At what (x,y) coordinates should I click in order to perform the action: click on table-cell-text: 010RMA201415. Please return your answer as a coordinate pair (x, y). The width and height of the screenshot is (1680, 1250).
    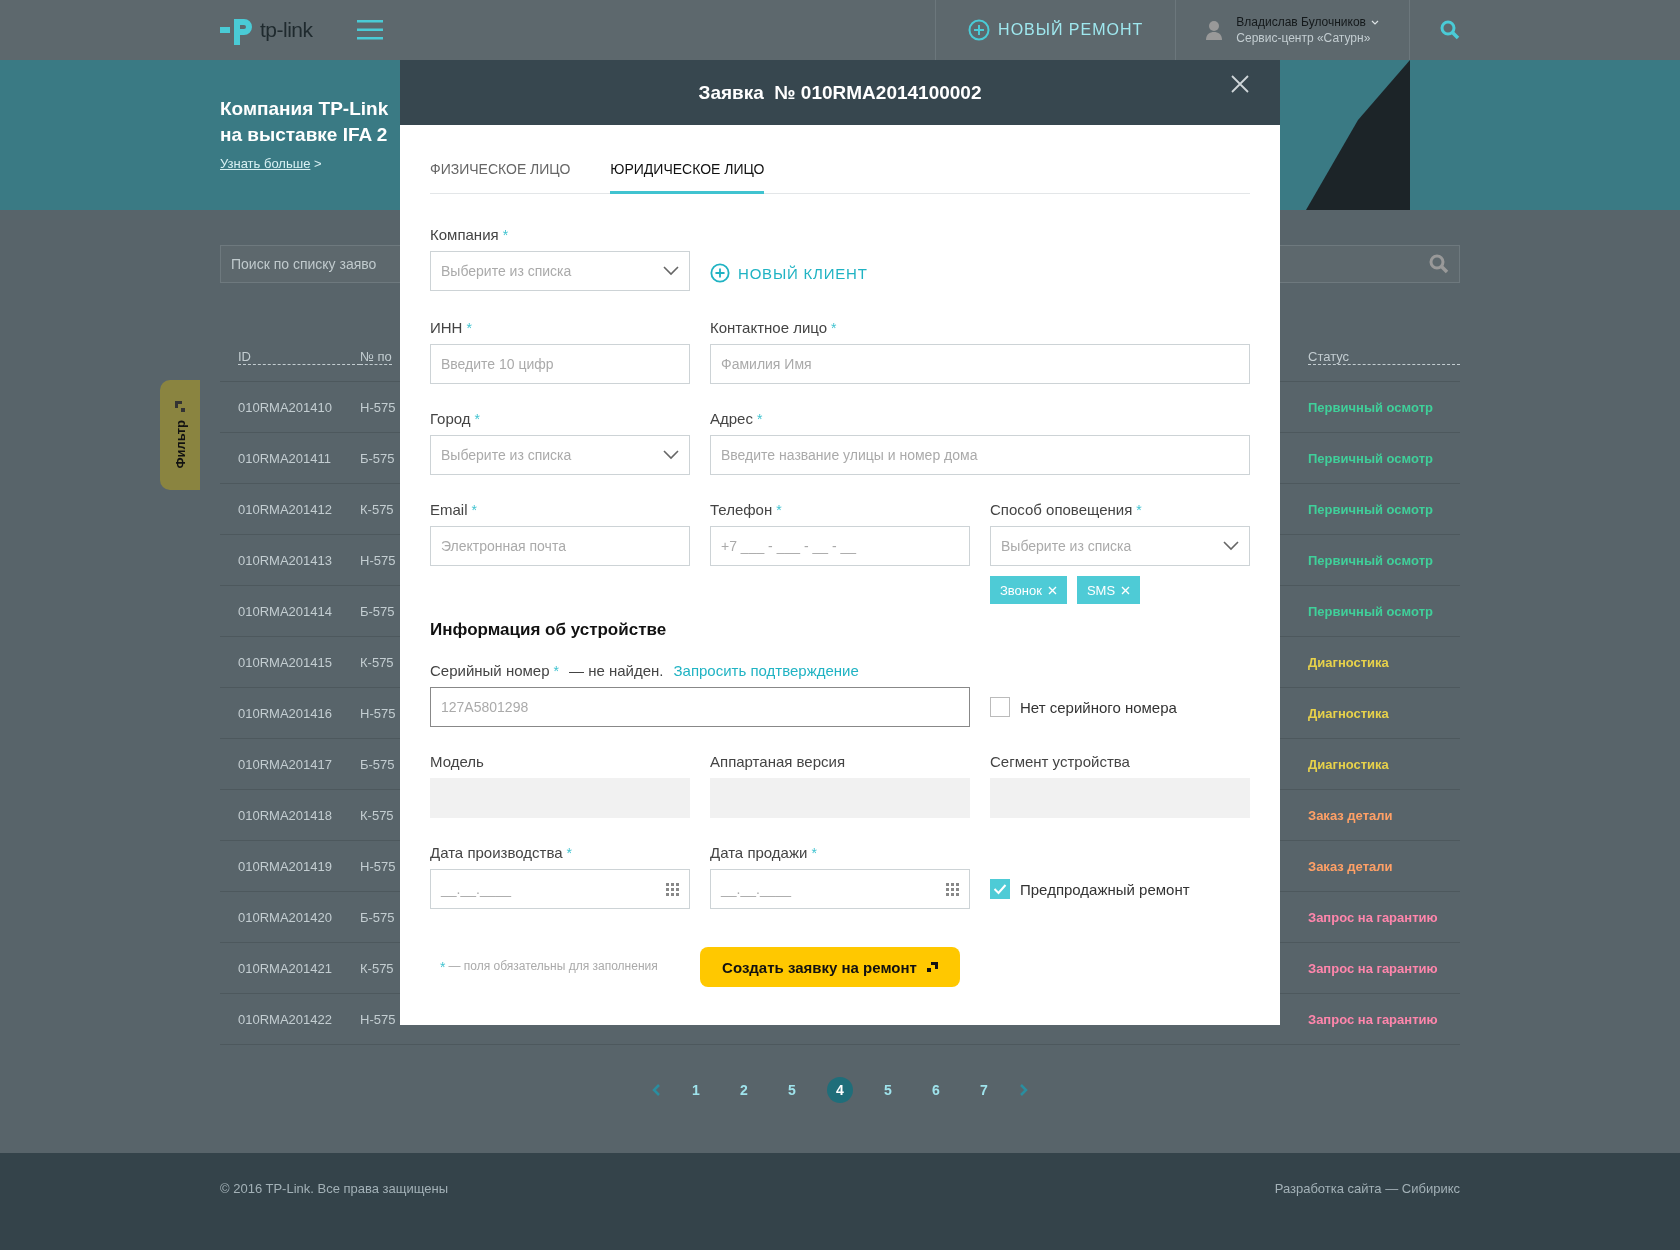
    Looking at the image, I should click on (285, 662).